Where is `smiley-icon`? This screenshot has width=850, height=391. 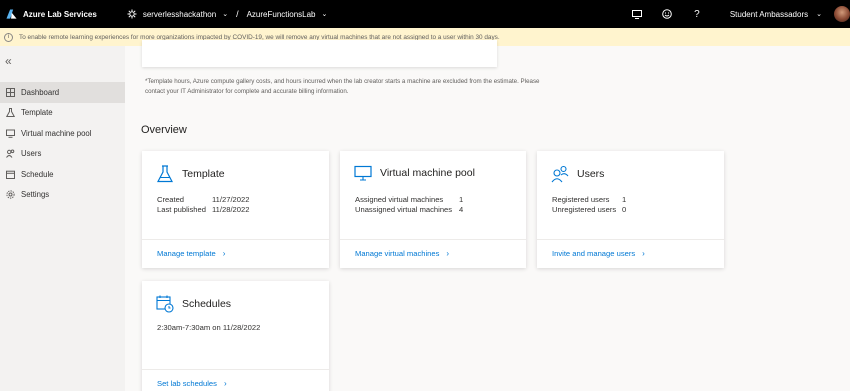
smiley-icon is located at coordinates (667, 14).